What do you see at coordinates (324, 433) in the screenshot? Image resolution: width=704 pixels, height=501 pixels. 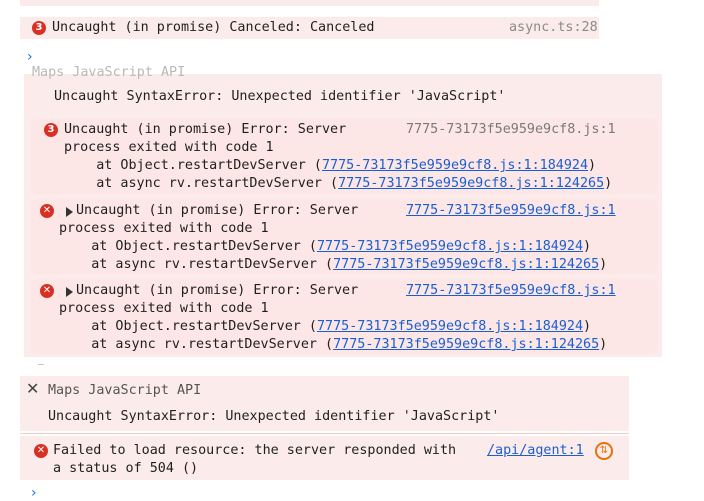 I see `divider` at bounding box center [324, 433].